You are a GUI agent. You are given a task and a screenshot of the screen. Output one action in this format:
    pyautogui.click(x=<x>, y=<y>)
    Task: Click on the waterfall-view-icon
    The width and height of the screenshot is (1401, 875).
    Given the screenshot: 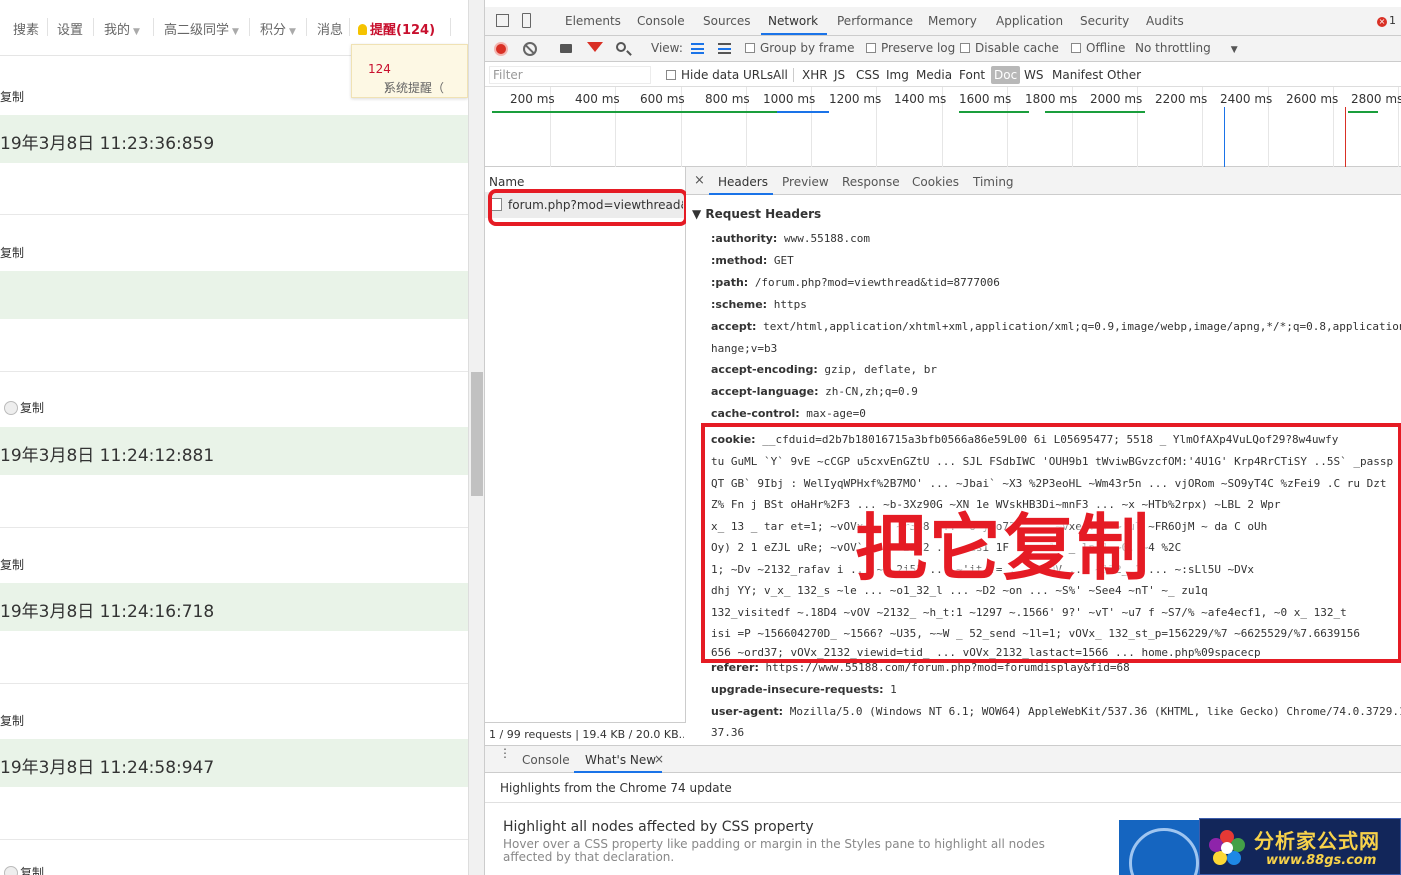 What is the action you would take?
    pyautogui.click(x=724, y=48)
    